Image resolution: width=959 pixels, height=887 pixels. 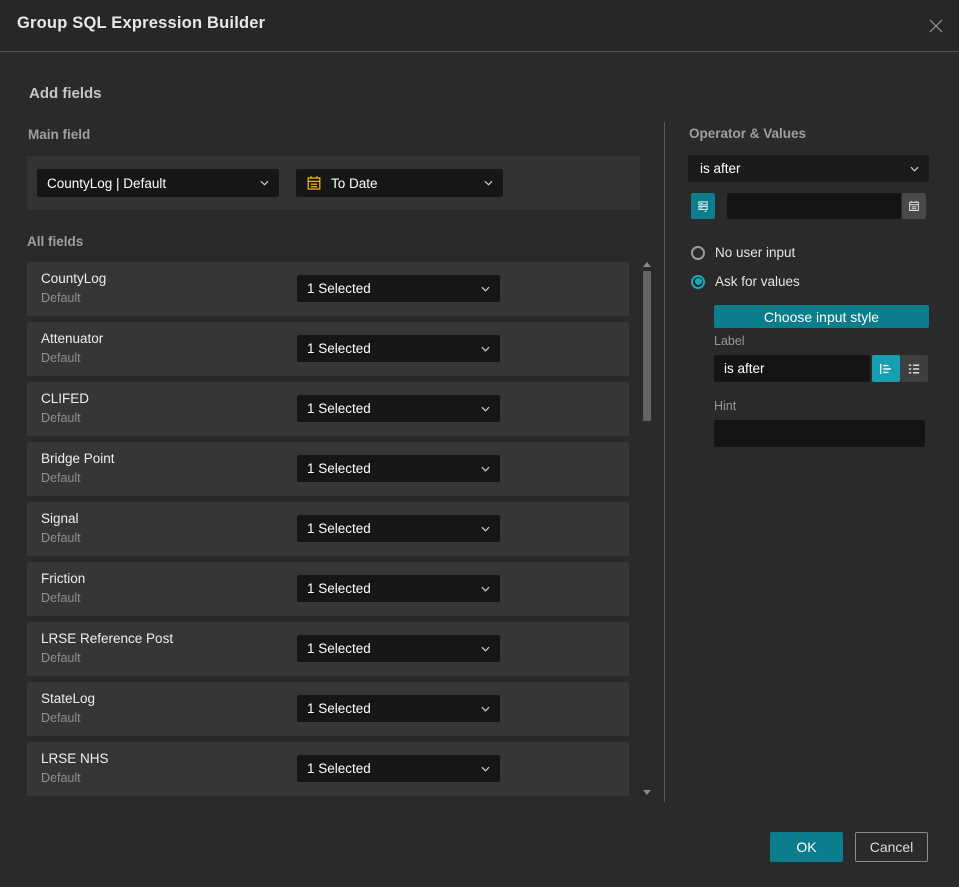 What do you see at coordinates (55, 241) in the screenshot?
I see `all-fields-label: All fields` at bounding box center [55, 241].